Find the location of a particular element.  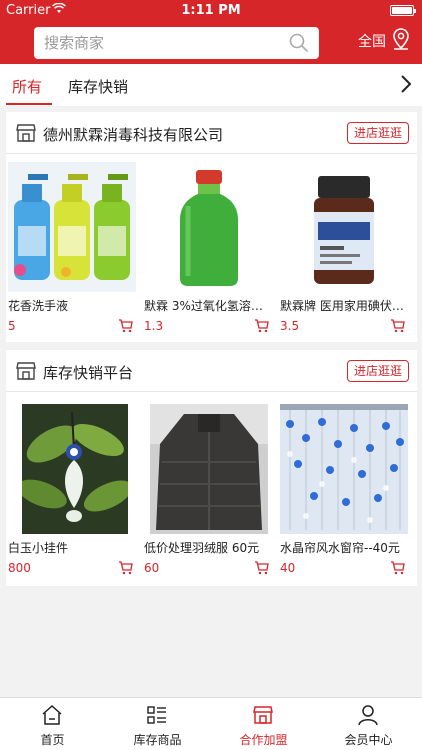

product-name: 水晶帘风水窗帘--40元 is located at coordinates (340, 548).